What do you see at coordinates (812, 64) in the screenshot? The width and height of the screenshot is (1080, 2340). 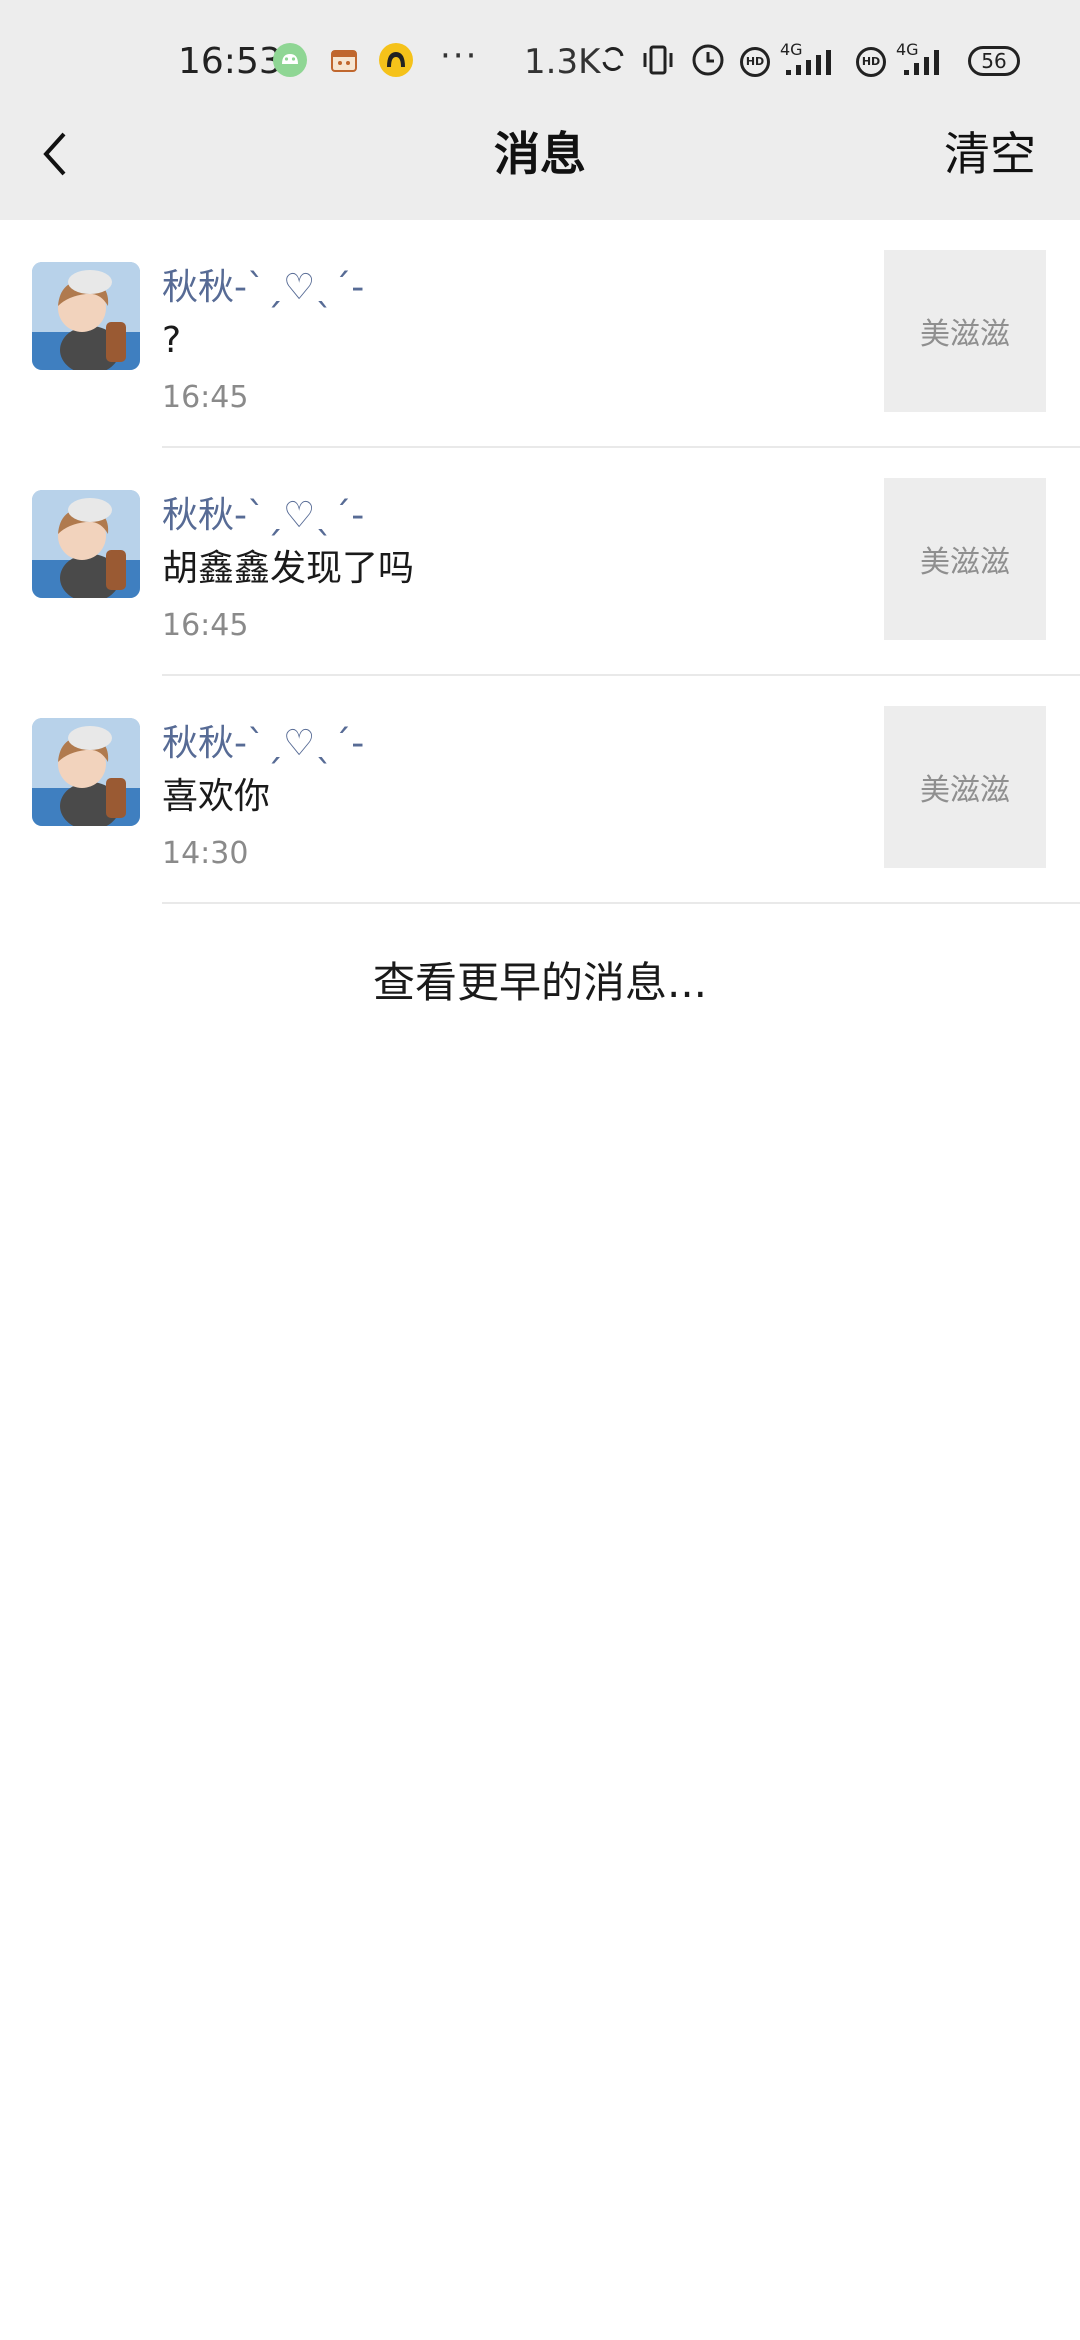 I see `signal-icon` at bounding box center [812, 64].